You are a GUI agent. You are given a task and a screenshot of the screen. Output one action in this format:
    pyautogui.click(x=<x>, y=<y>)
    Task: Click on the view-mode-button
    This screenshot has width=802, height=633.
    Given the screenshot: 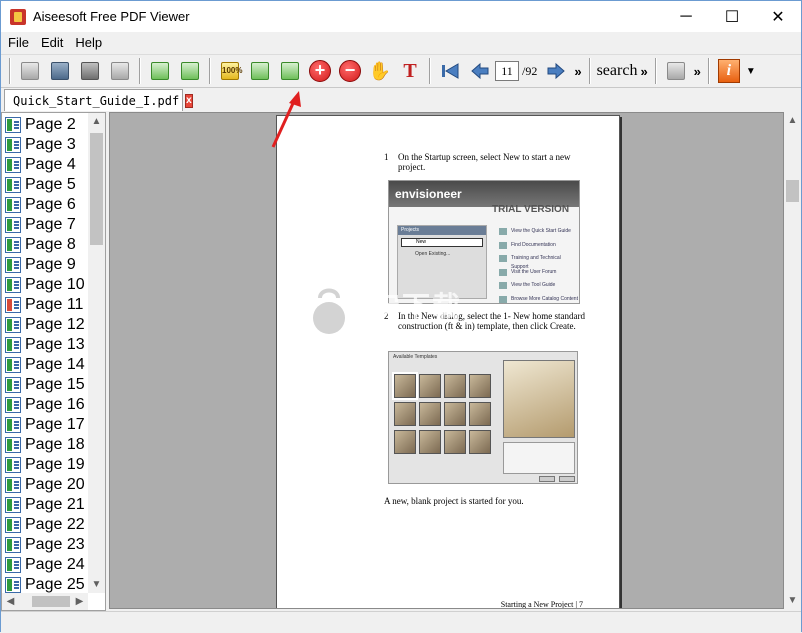 What is the action you would take?
    pyautogui.click(x=676, y=71)
    